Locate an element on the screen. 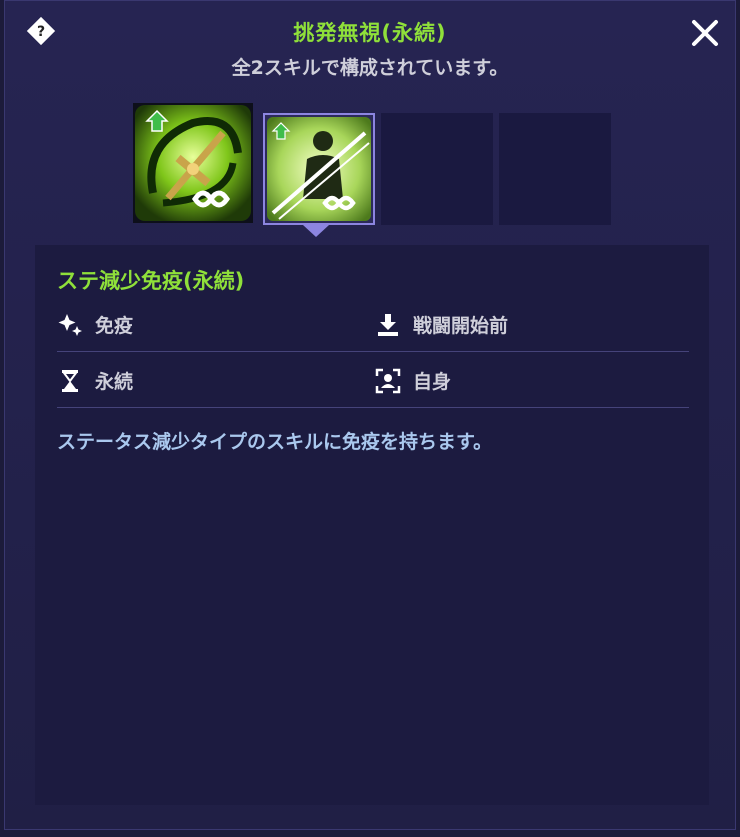 The height and width of the screenshot is (837, 740). download-icon is located at coordinates (388, 325).